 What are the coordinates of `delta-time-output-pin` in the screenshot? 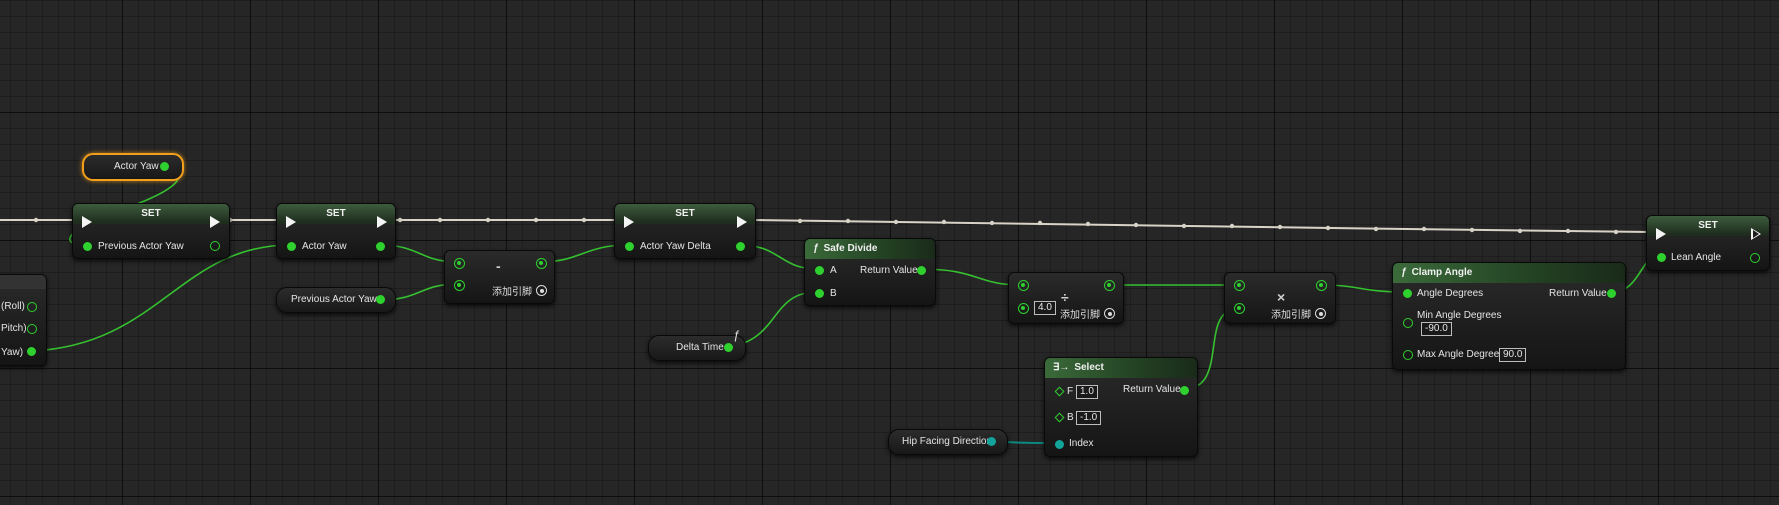 It's located at (728, 347).